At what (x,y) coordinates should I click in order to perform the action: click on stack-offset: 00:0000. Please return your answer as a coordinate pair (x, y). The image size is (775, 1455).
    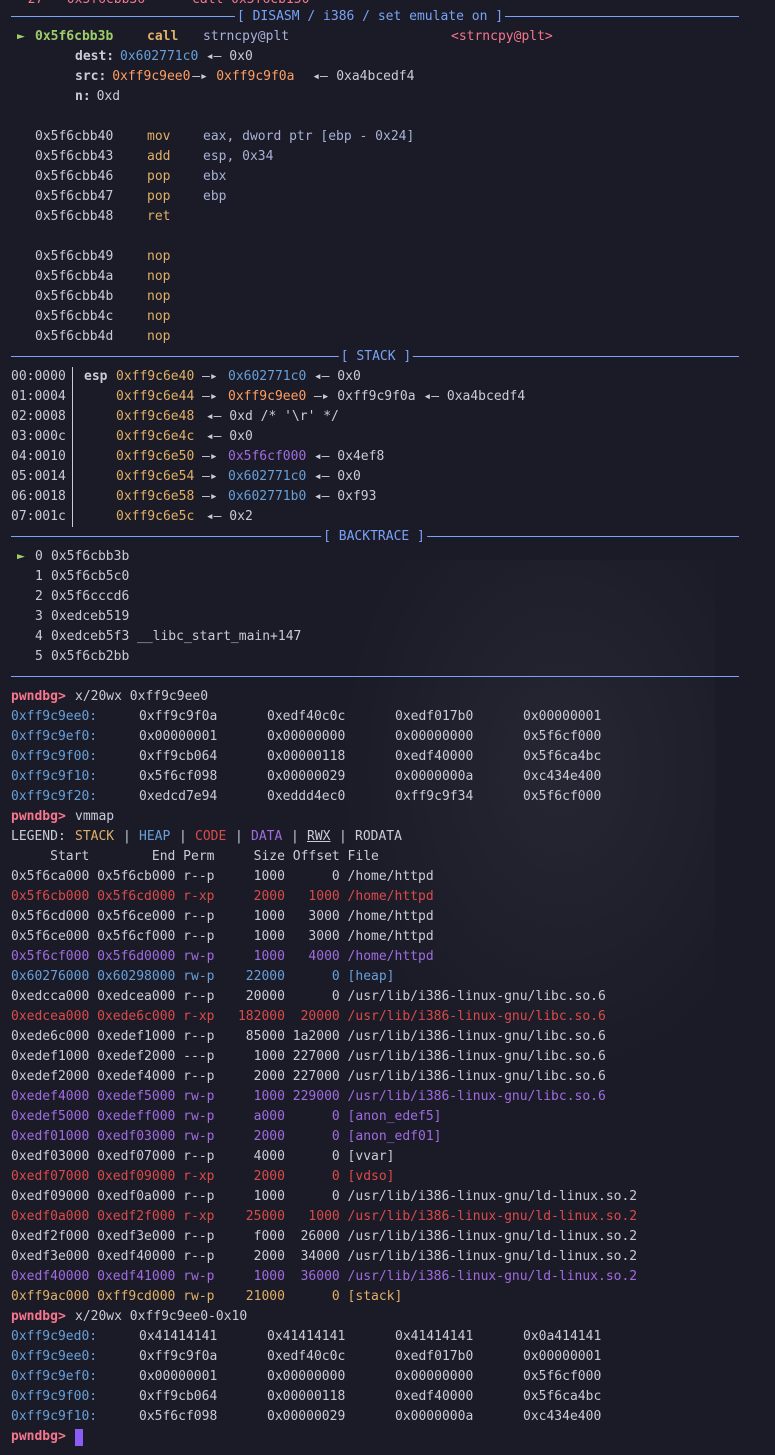
    Looking at the image, I should click on (38, 376).